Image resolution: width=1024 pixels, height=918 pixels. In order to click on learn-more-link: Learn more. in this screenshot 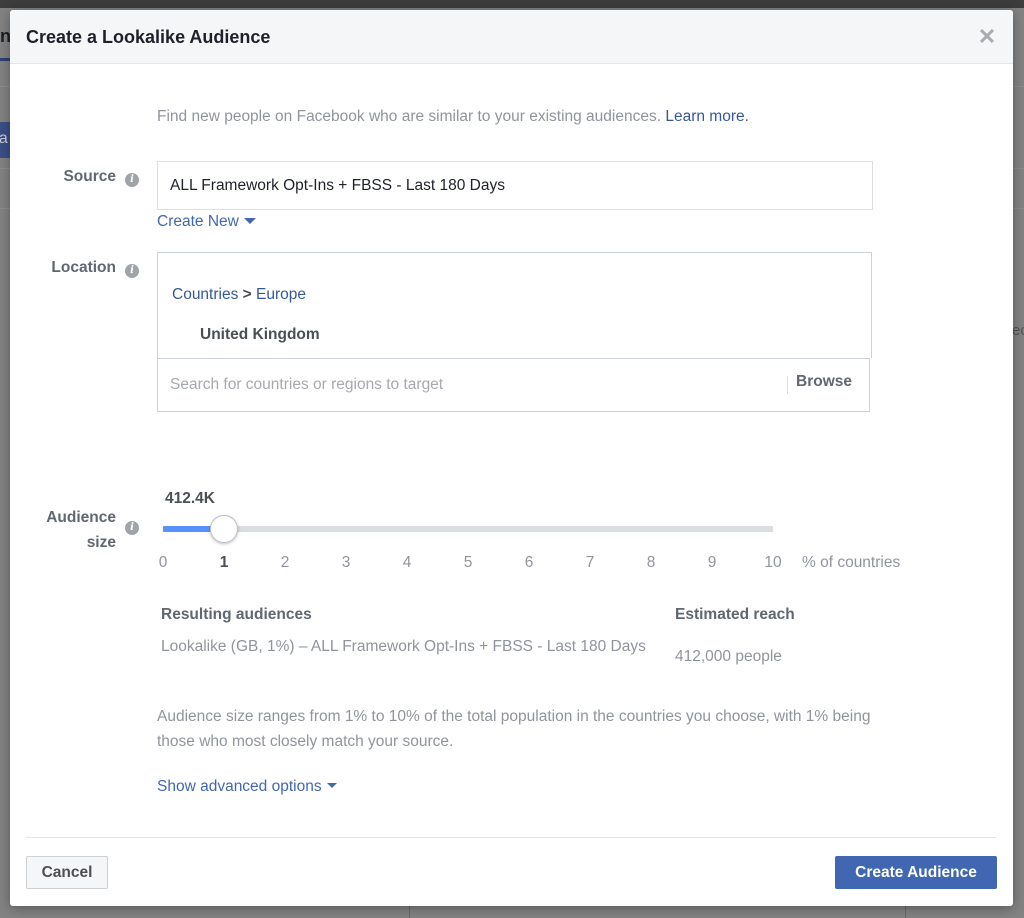, I will do `click(707, 116)`.